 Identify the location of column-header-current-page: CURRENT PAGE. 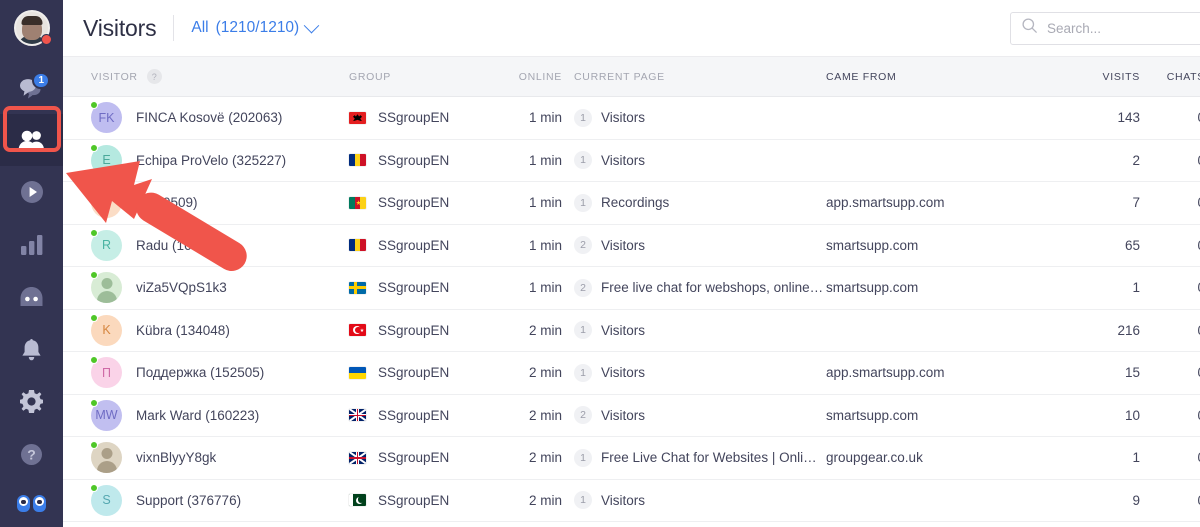
(619, 76).